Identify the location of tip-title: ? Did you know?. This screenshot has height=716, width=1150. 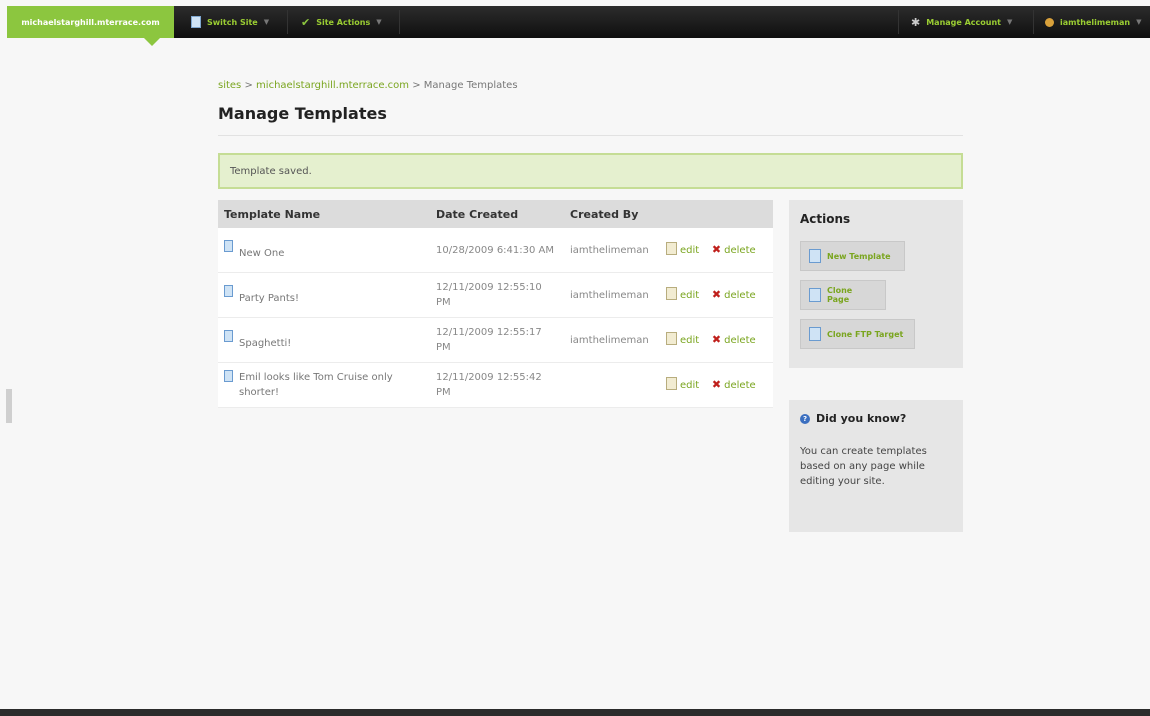
(853, 418).